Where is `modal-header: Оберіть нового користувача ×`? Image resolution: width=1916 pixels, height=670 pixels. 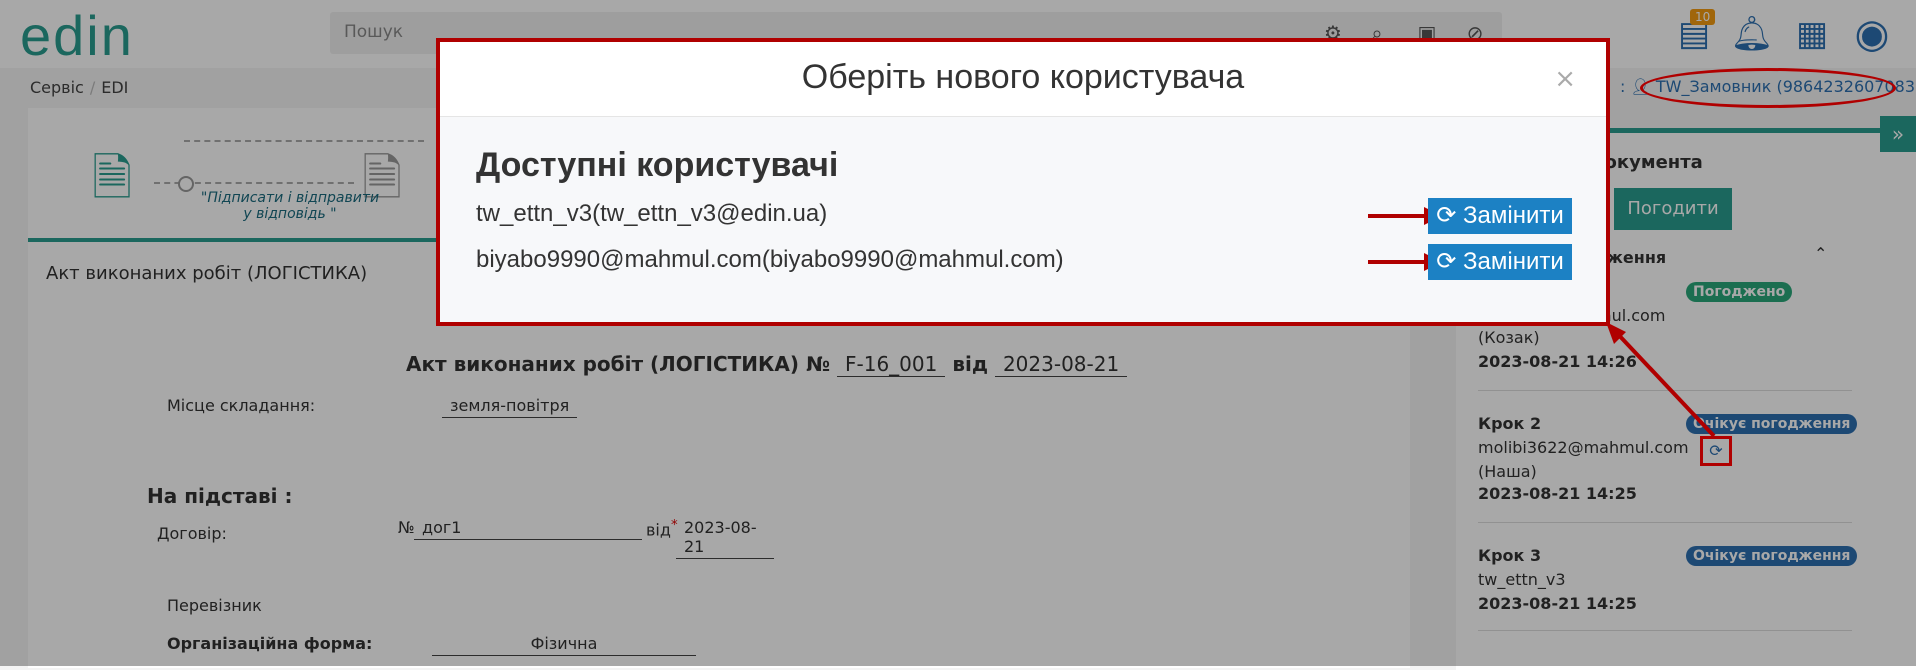
modal-header: Оберіть нового користувача × is located at coordinates (1023, 79).